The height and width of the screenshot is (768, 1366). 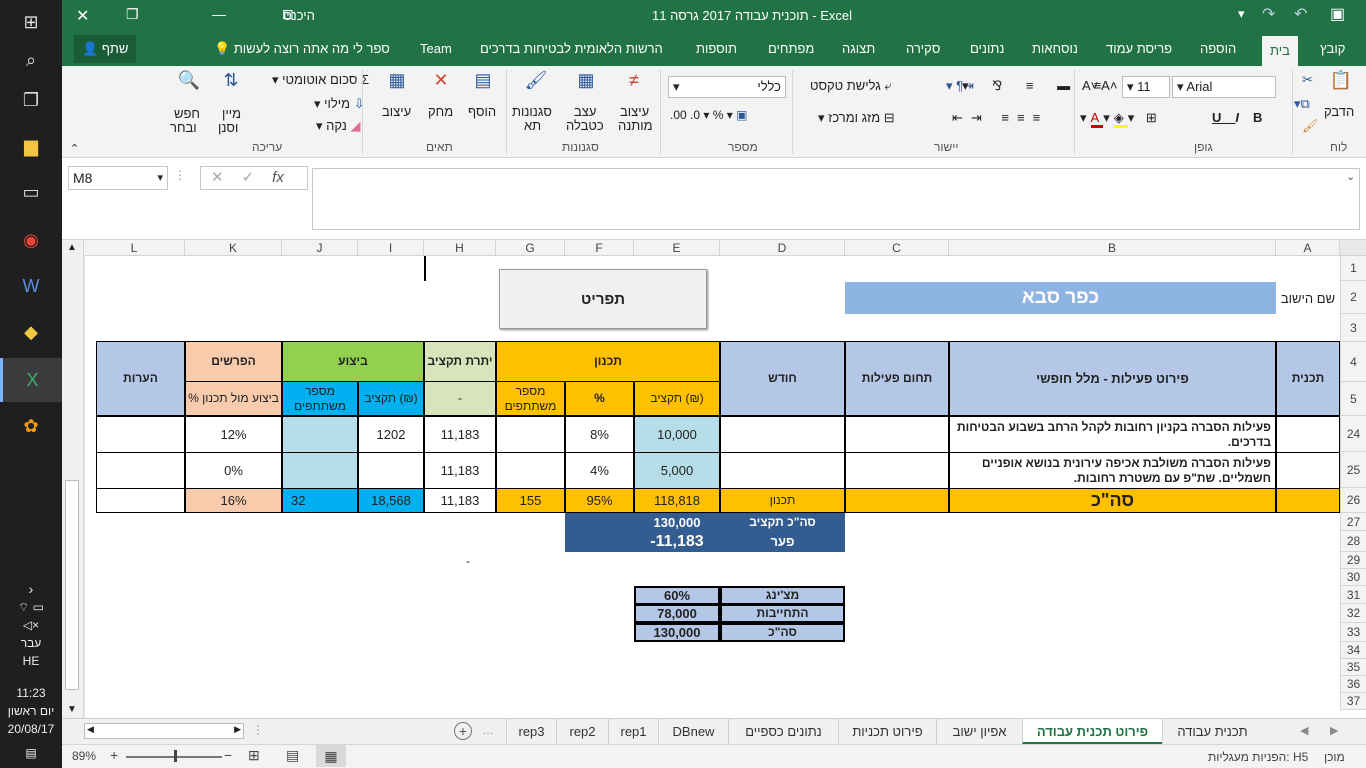 I want to click on circular-references-status: הפניות מעגליות: H5, so click(x=1258, y=757).